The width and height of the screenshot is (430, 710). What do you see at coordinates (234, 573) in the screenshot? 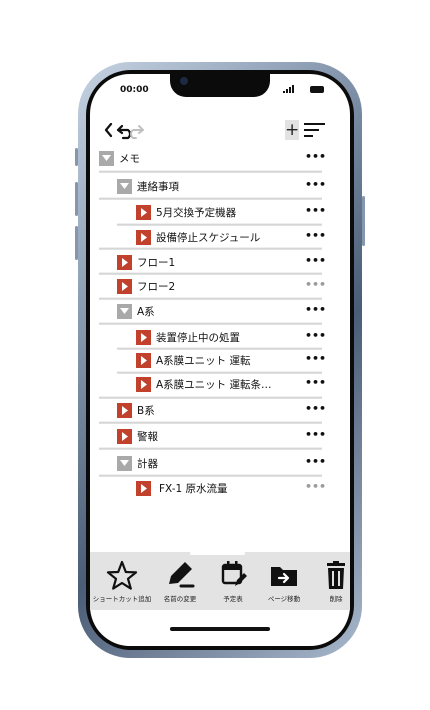
I see `calendar-edit-icon` at bounding box center [234, 573].